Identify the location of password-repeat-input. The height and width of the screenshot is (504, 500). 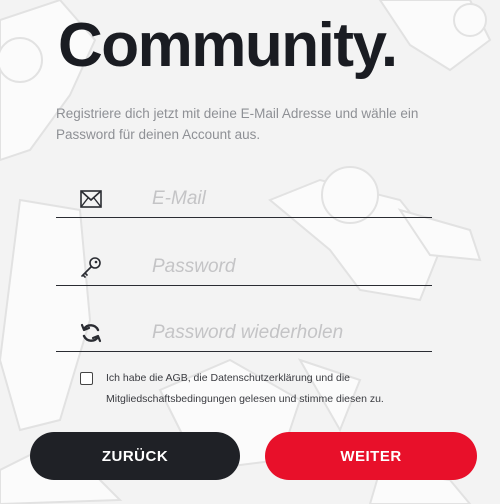
(292, 333).